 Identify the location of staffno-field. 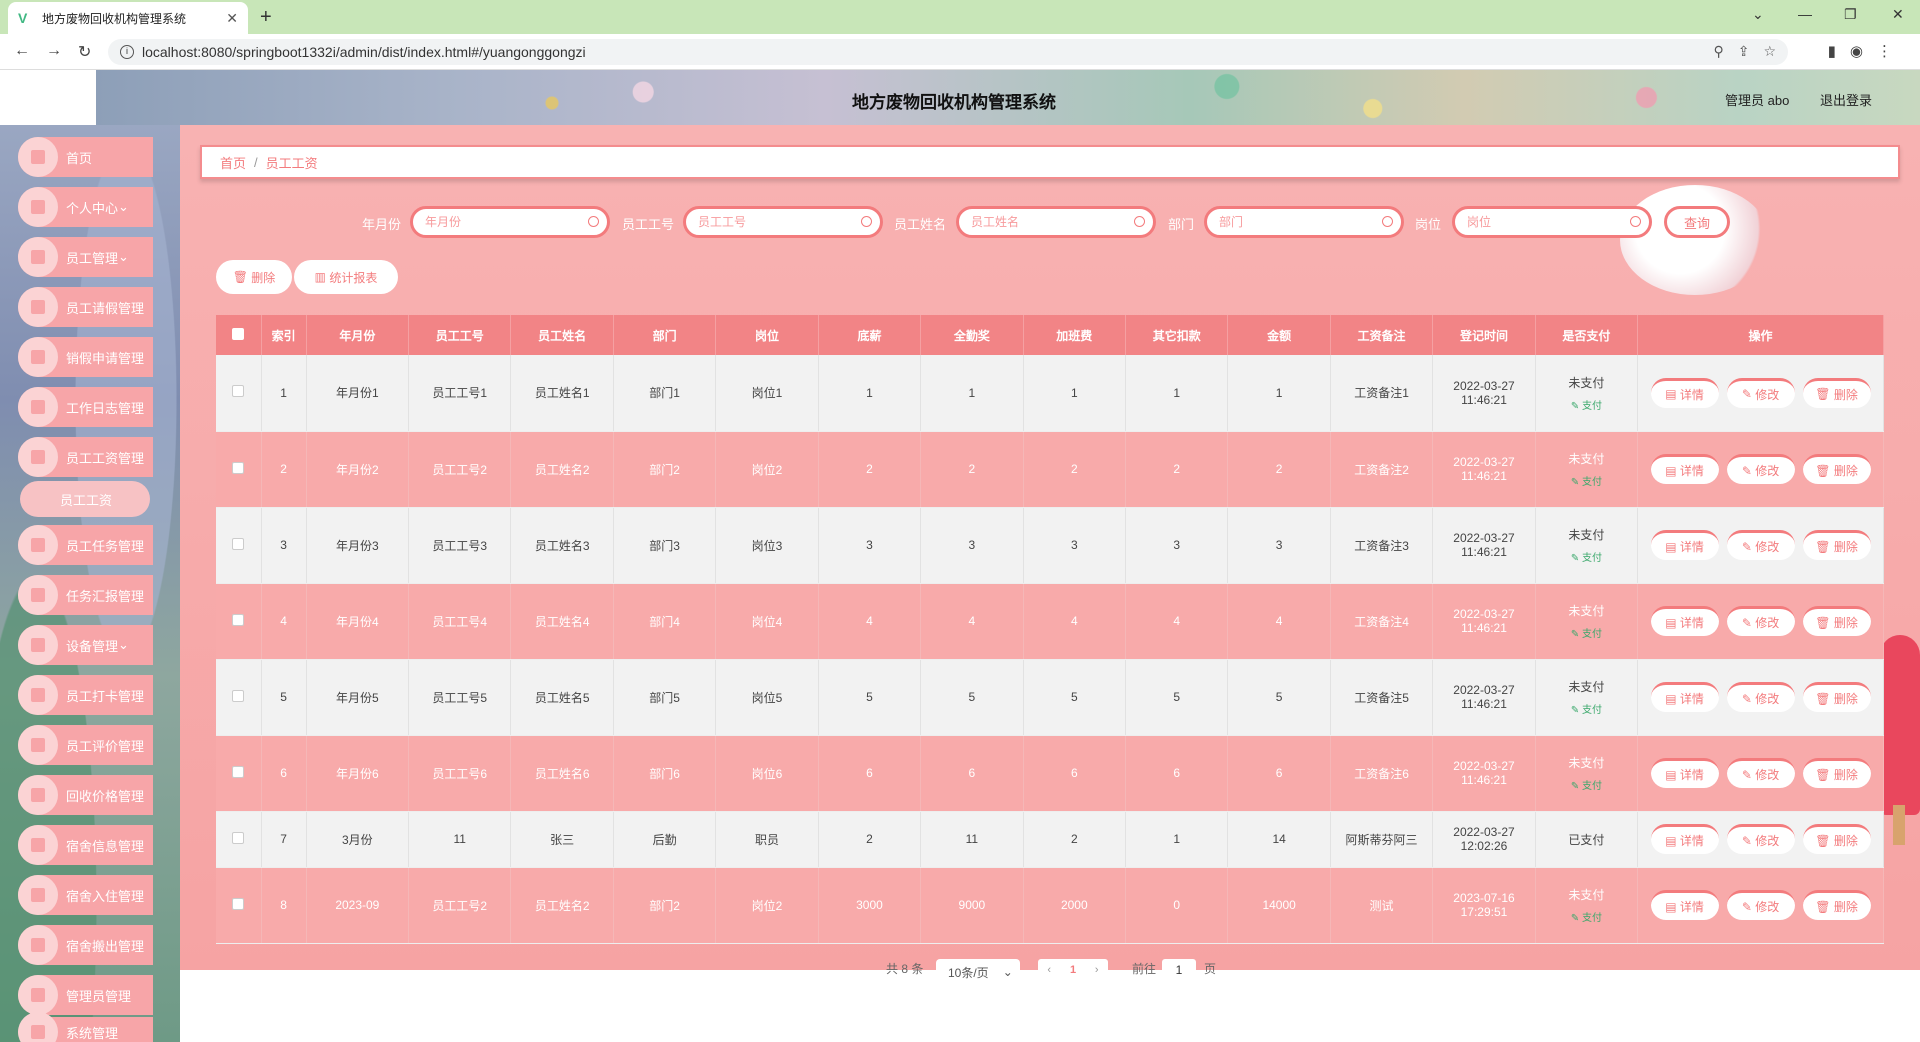
(778, 222).